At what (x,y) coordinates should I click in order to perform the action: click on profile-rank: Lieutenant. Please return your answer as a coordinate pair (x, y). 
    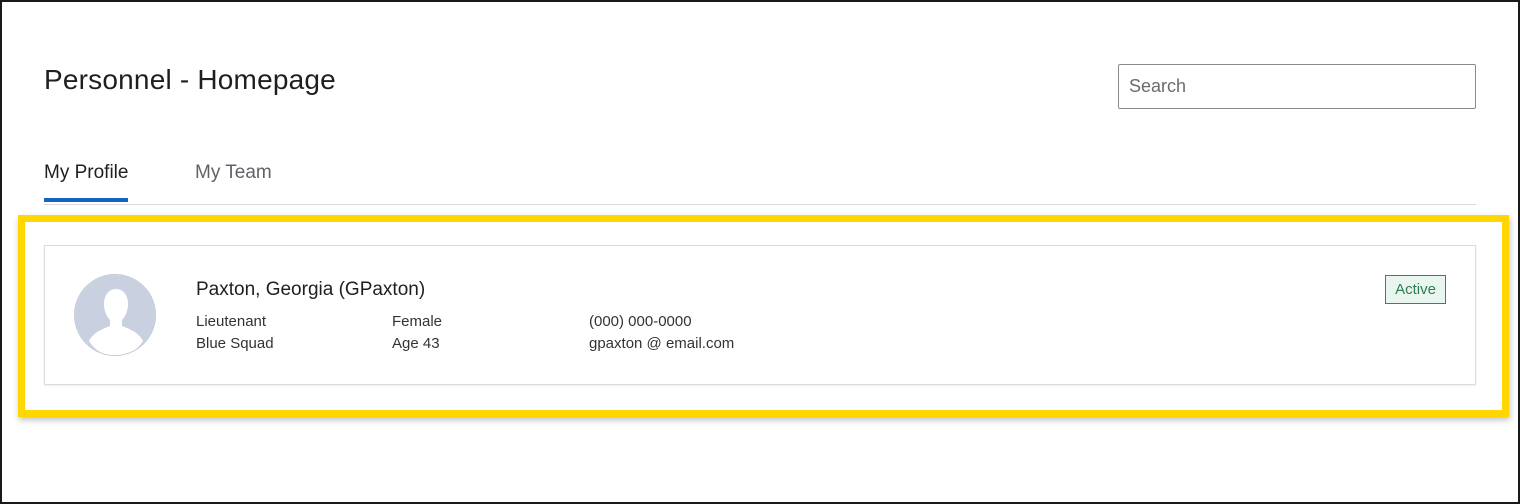
    Looking at the image, I should click on (231, 321).